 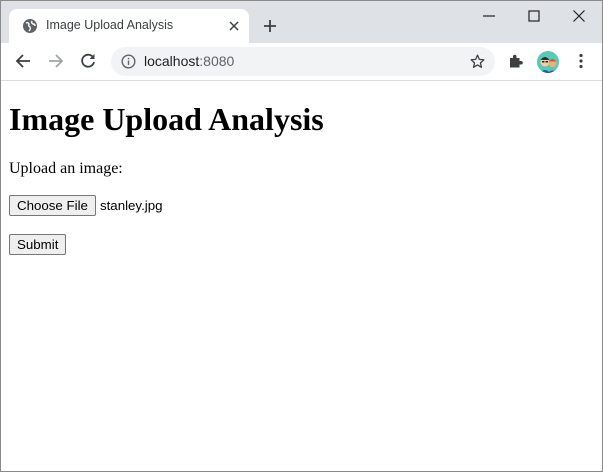 I want to click on profile-illustration, so click(x=548, y=65).